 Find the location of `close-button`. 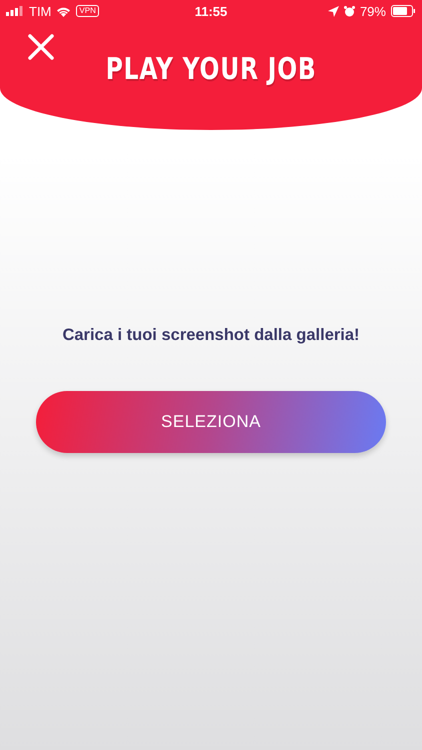

close-button is located at coordinates (41, 47).